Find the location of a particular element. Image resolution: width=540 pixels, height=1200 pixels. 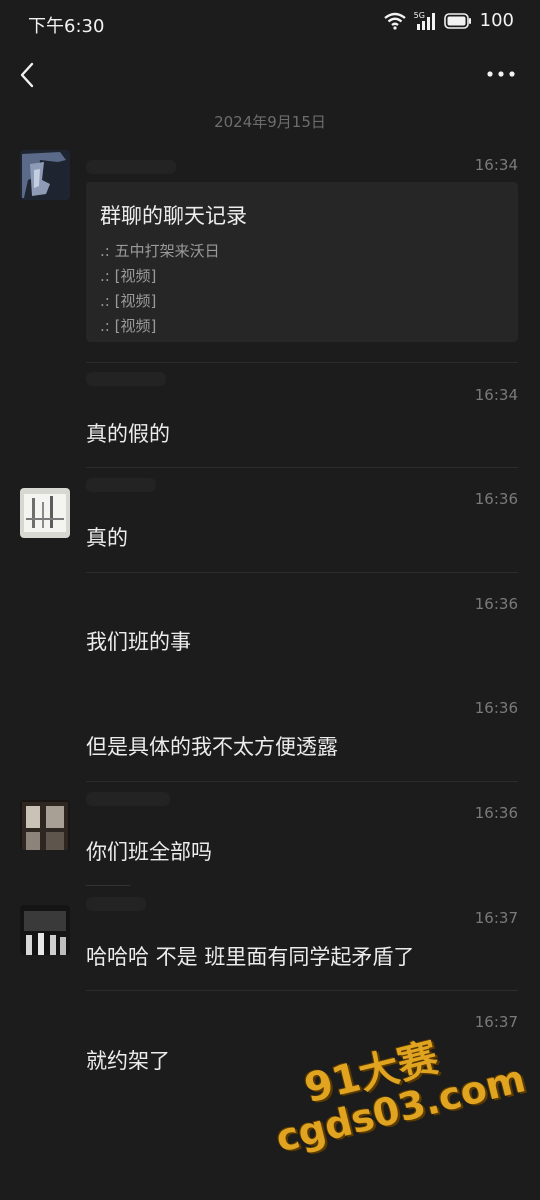

more-options-icon is located at coordinates (501, 74).